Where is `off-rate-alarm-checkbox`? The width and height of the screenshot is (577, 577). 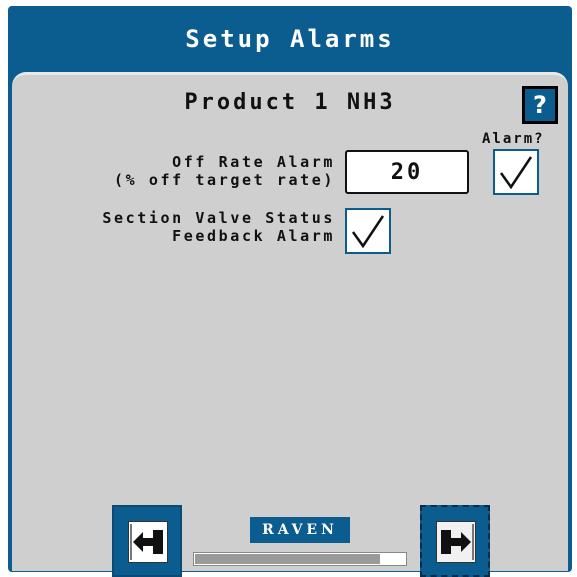 off-rate-alarm-checkbox is located at coordinates (516, 172).